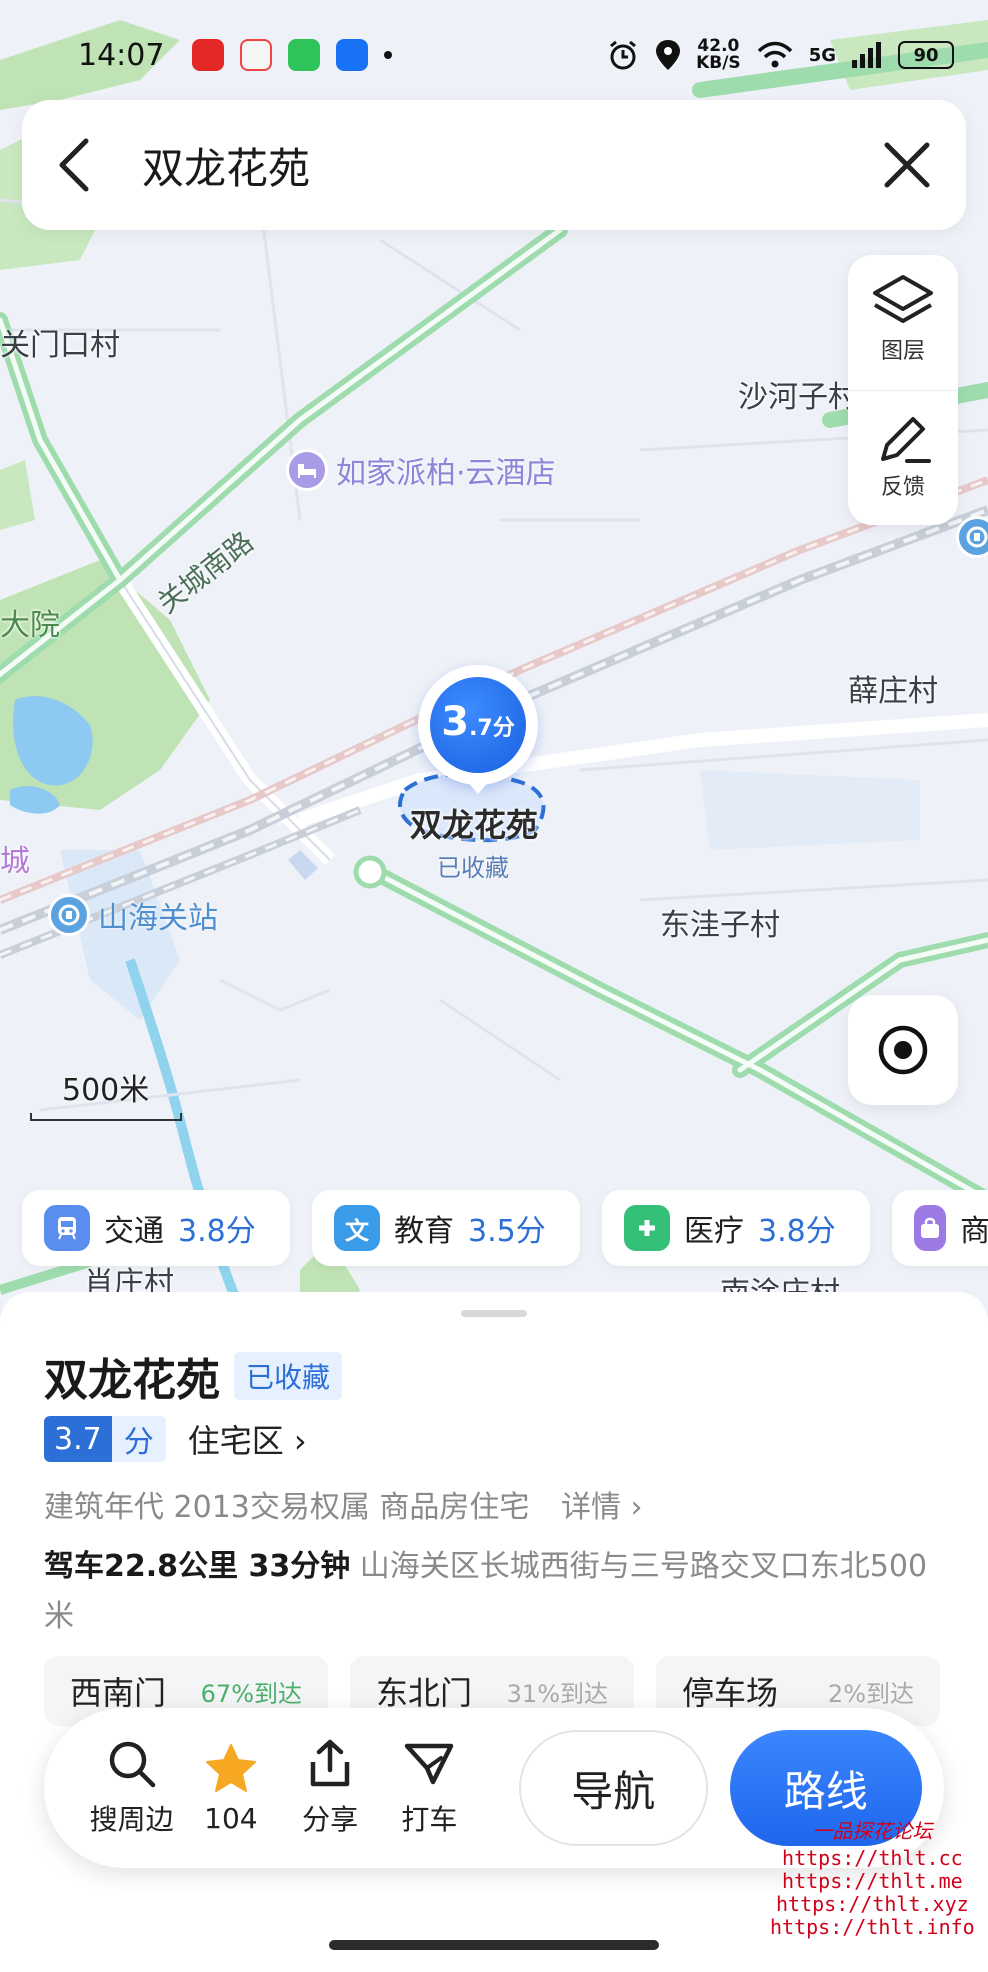 The image size is (988, 1972). Describe the element at coordinates (106, 1117) in the screenshot. I see `map-scale-bar` at that location.